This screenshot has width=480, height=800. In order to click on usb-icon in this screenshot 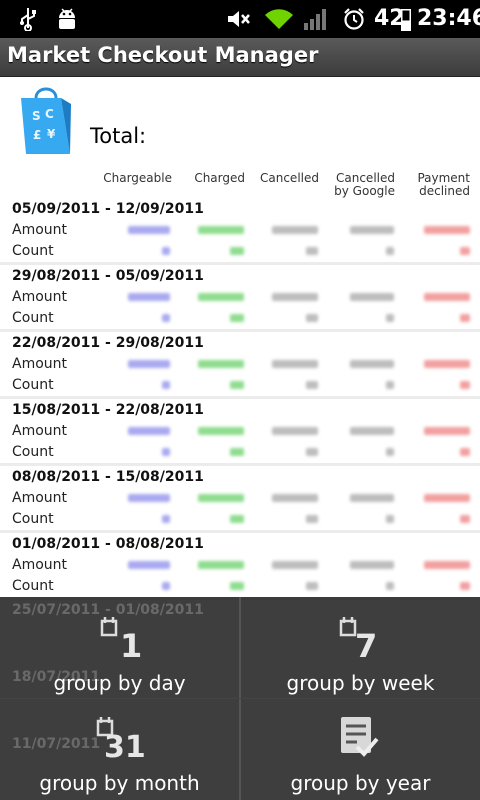, I will do `click(28, 19)`.